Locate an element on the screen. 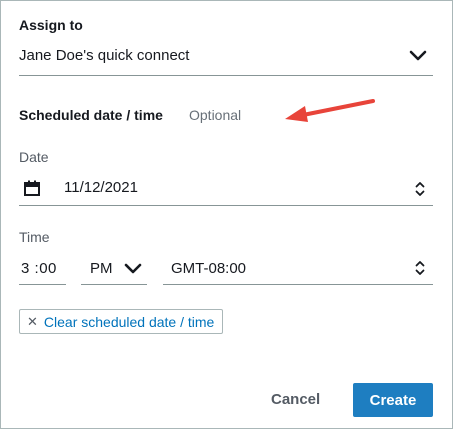 The width and height of the screenshot is (453, 429). create-button: Create is located at coordinates (393, 400).